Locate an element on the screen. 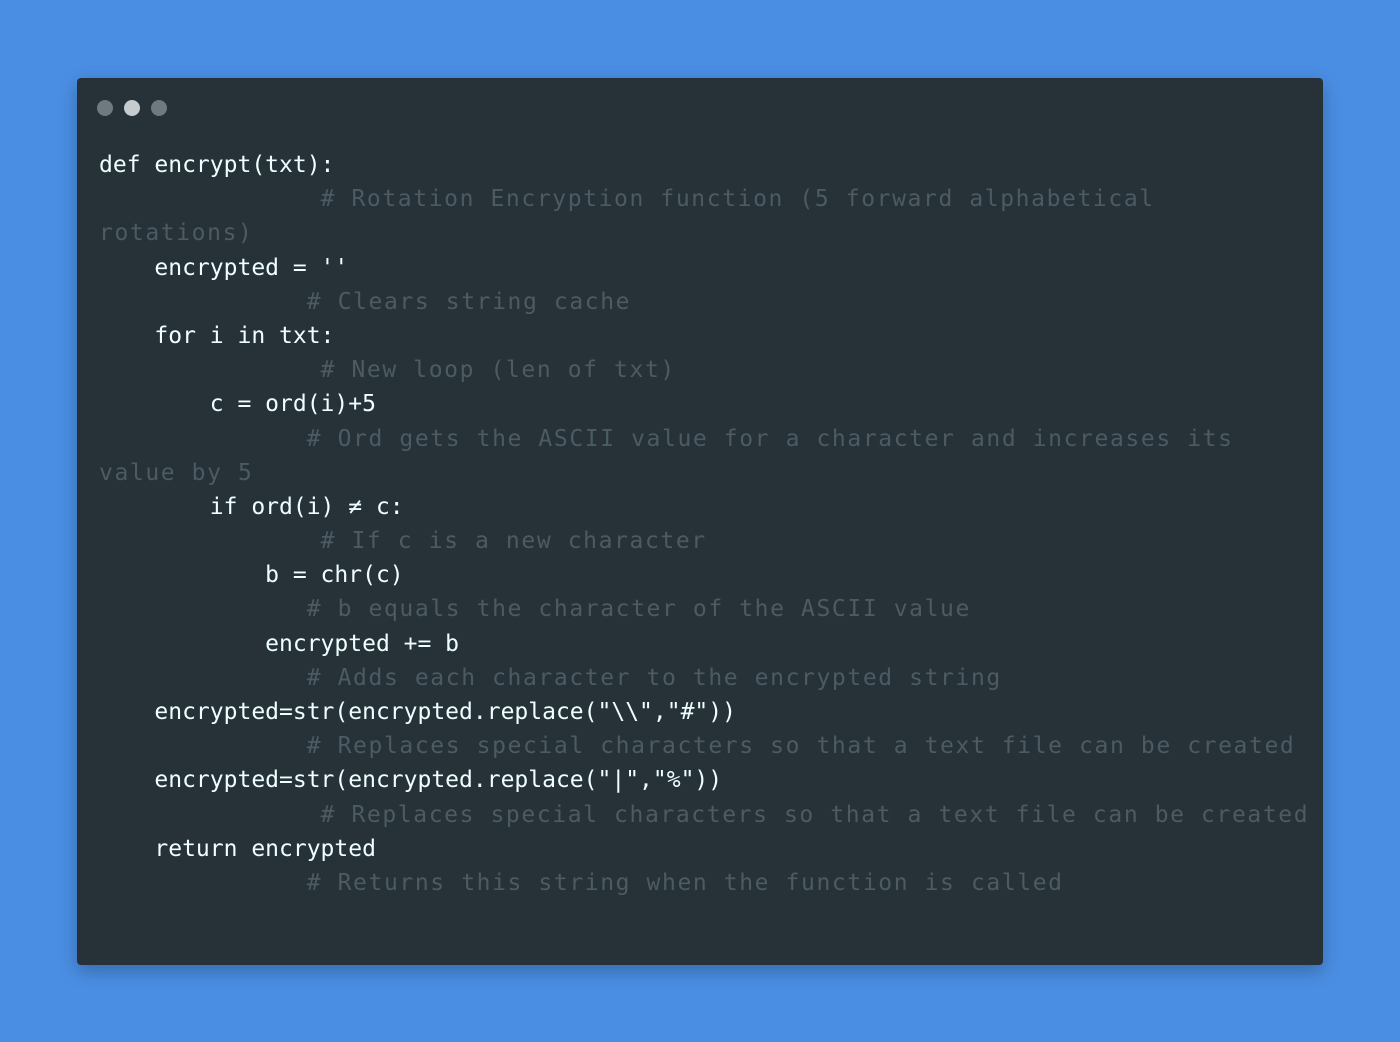  code-comment-line: # If c is a new character is located at coordinates (701, 541).